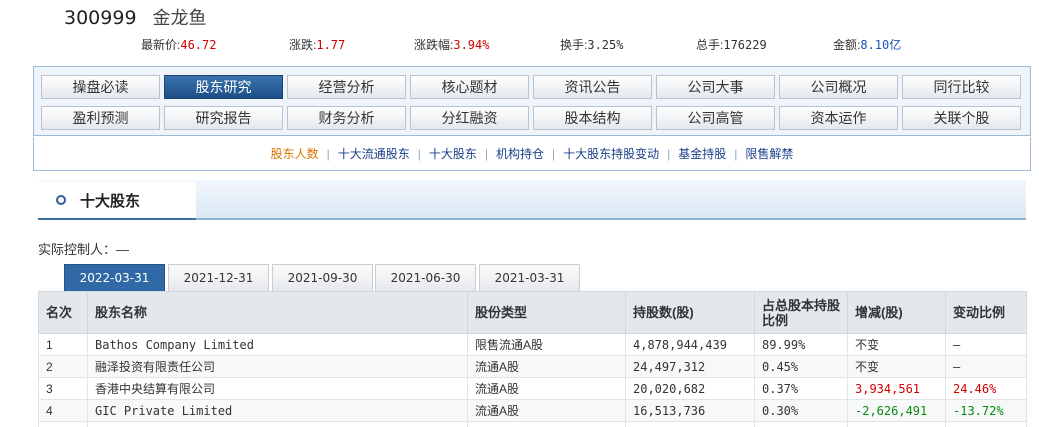  What do you see at coordinates (295, 153) in the screenshot?
I see `subnav-link: 股东人数` at bounding box center [295, 153].